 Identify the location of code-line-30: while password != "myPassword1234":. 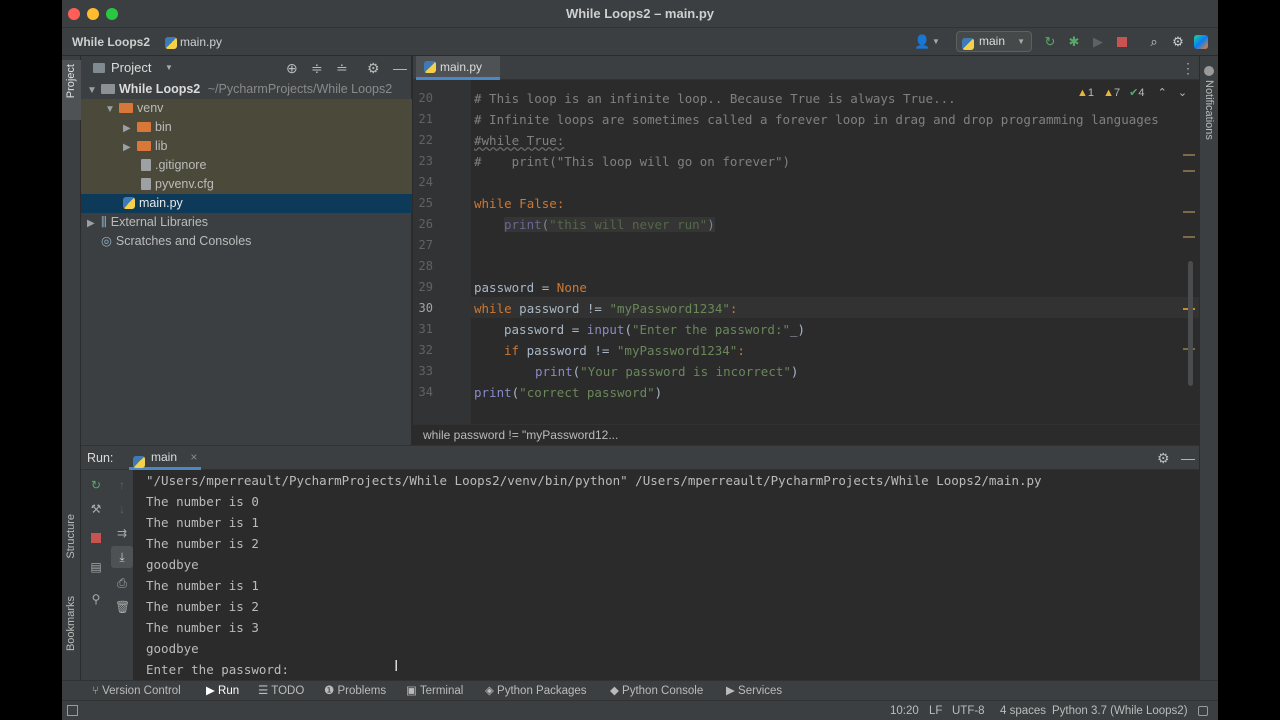
(605, 308).